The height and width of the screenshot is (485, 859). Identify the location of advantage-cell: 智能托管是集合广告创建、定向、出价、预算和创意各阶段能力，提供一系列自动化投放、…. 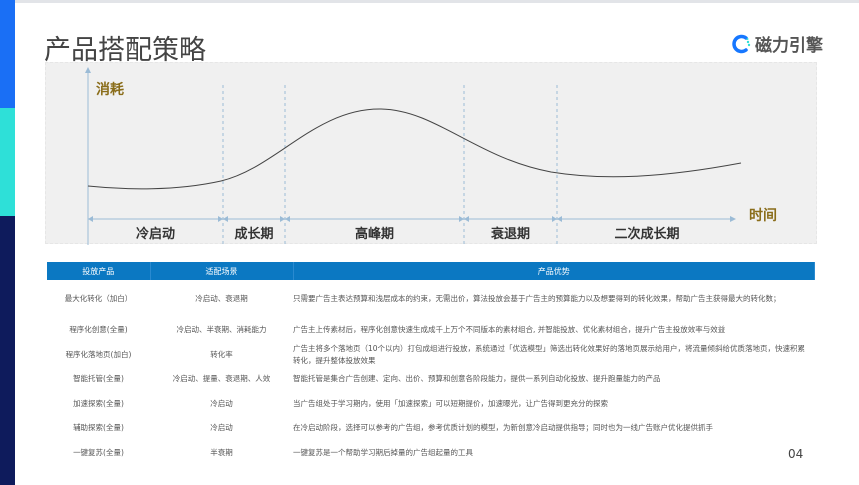
(477, 379).